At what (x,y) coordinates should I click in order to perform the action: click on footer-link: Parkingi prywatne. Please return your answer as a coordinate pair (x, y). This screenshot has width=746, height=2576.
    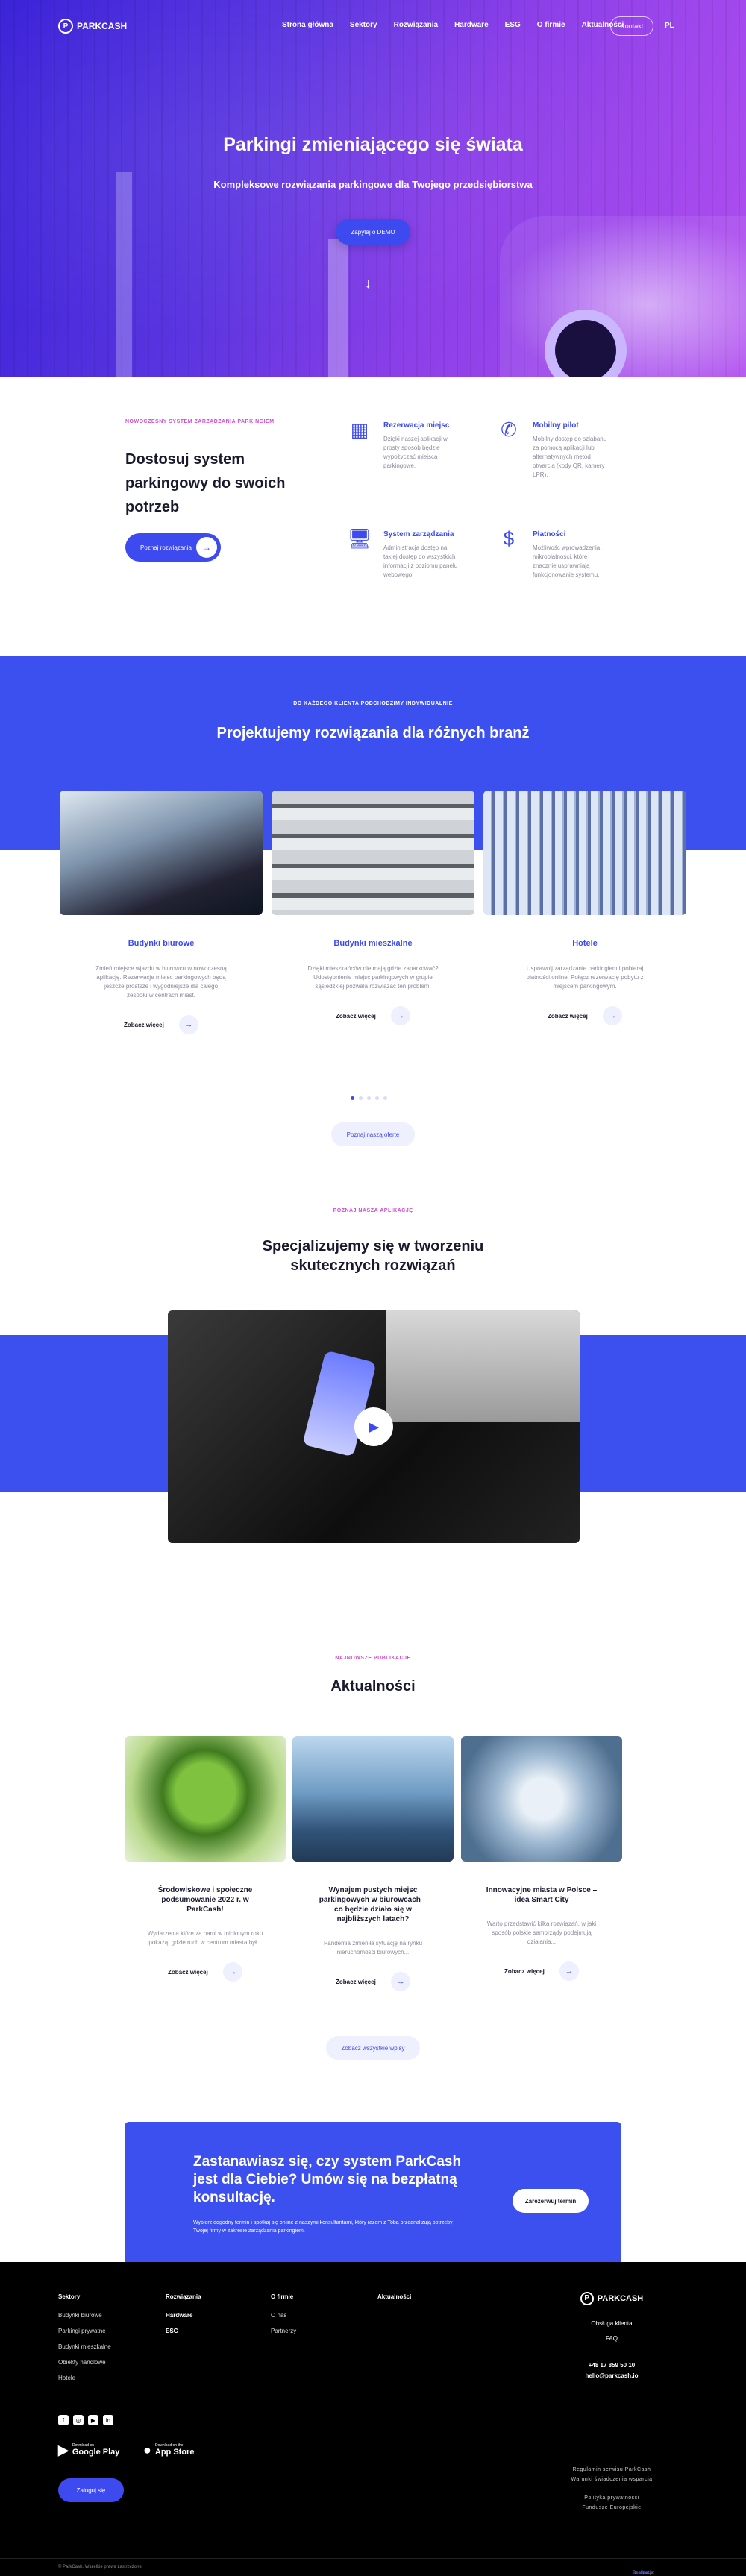
    Looking at the image, I should click on (84, 2331).